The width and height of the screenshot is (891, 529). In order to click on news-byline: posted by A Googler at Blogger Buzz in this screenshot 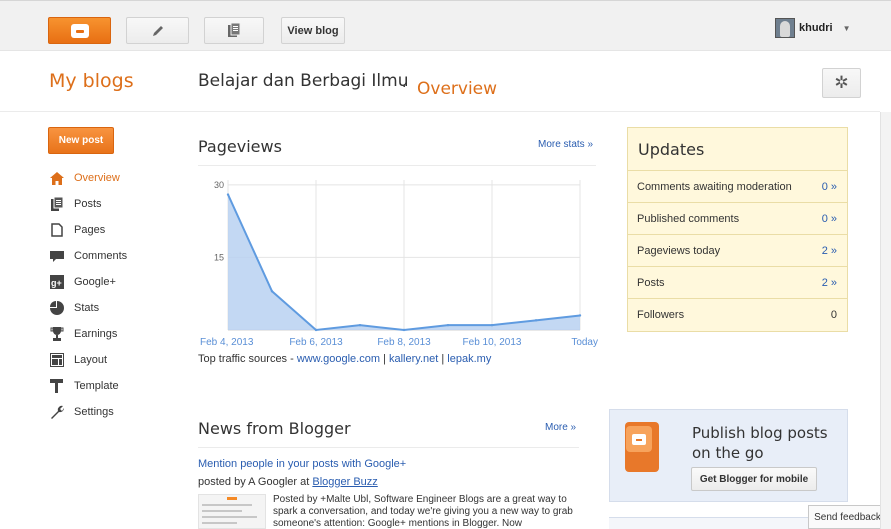, I will do `click(288, 482)`.